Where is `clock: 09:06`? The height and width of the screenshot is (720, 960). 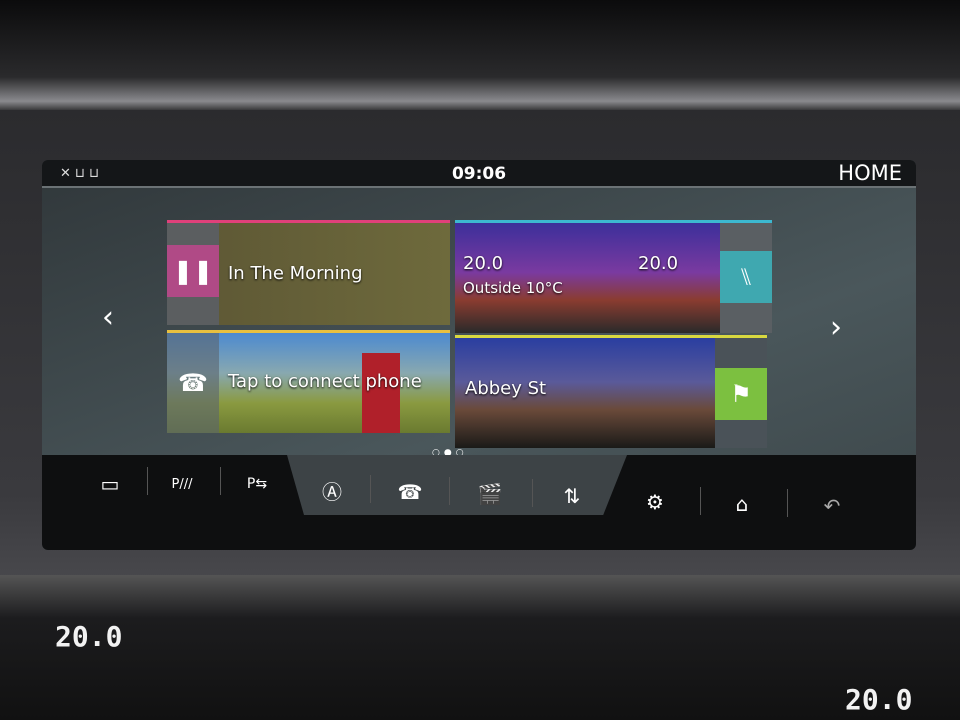 clock: 09:06 is located at coordinates (479, 174).